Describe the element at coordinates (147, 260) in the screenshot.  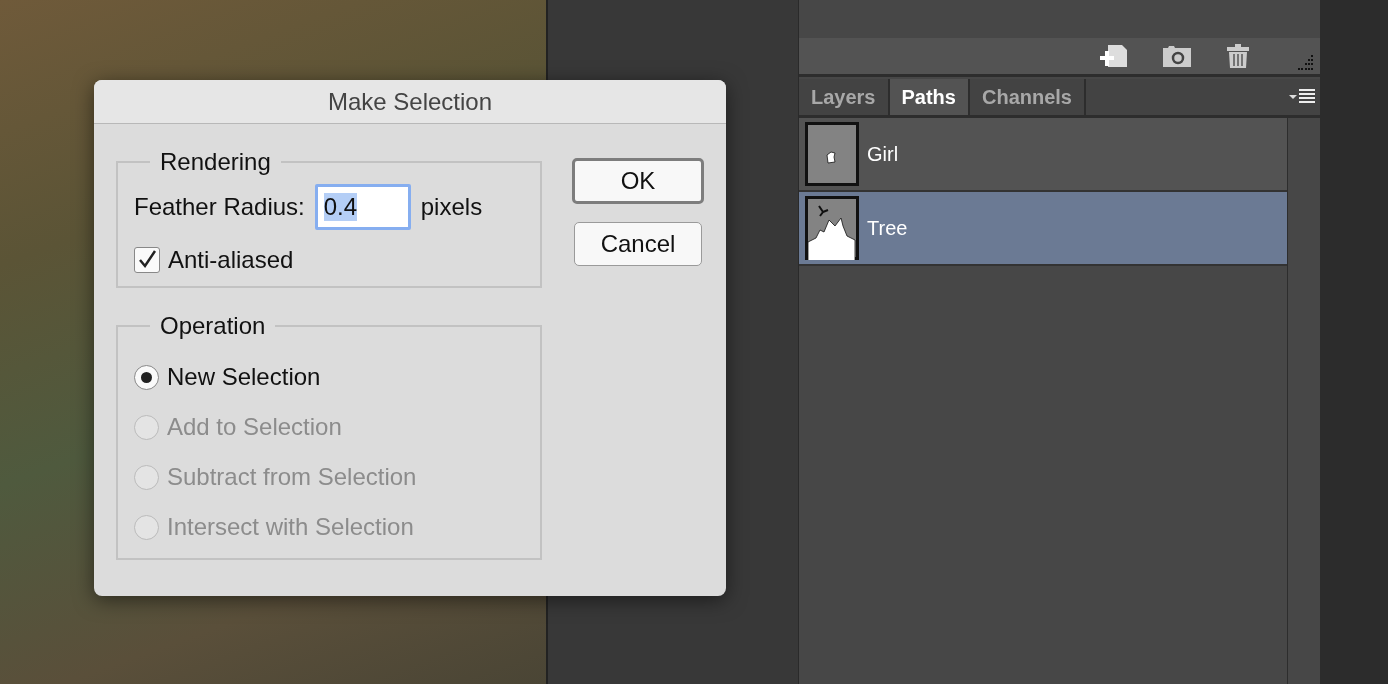
I see `checkbox` at that location.